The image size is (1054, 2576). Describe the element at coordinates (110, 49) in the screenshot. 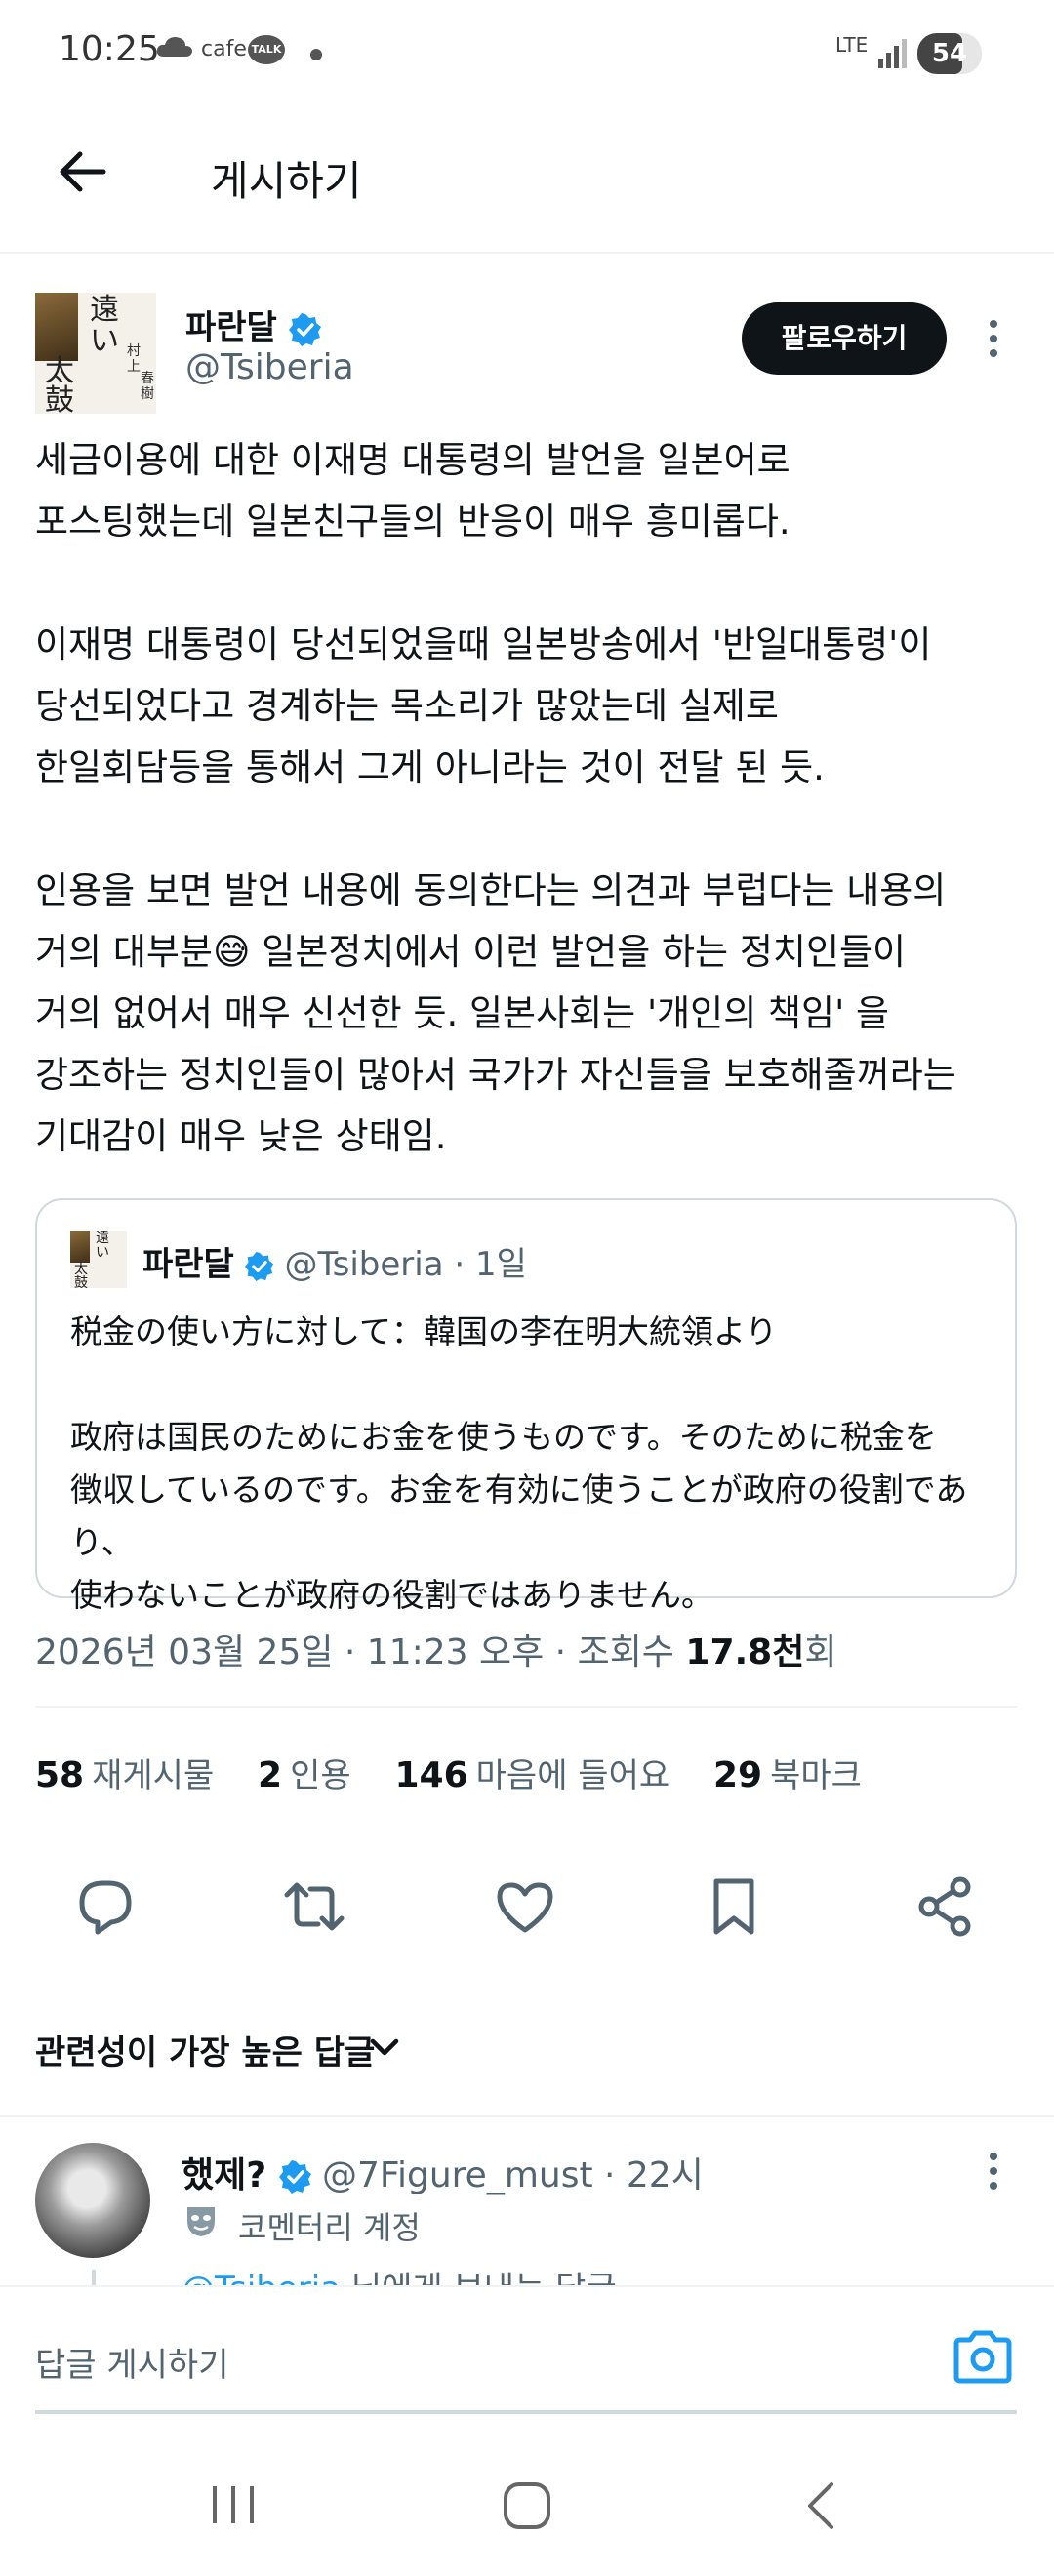

I see `status-time: 10:25` at that location.